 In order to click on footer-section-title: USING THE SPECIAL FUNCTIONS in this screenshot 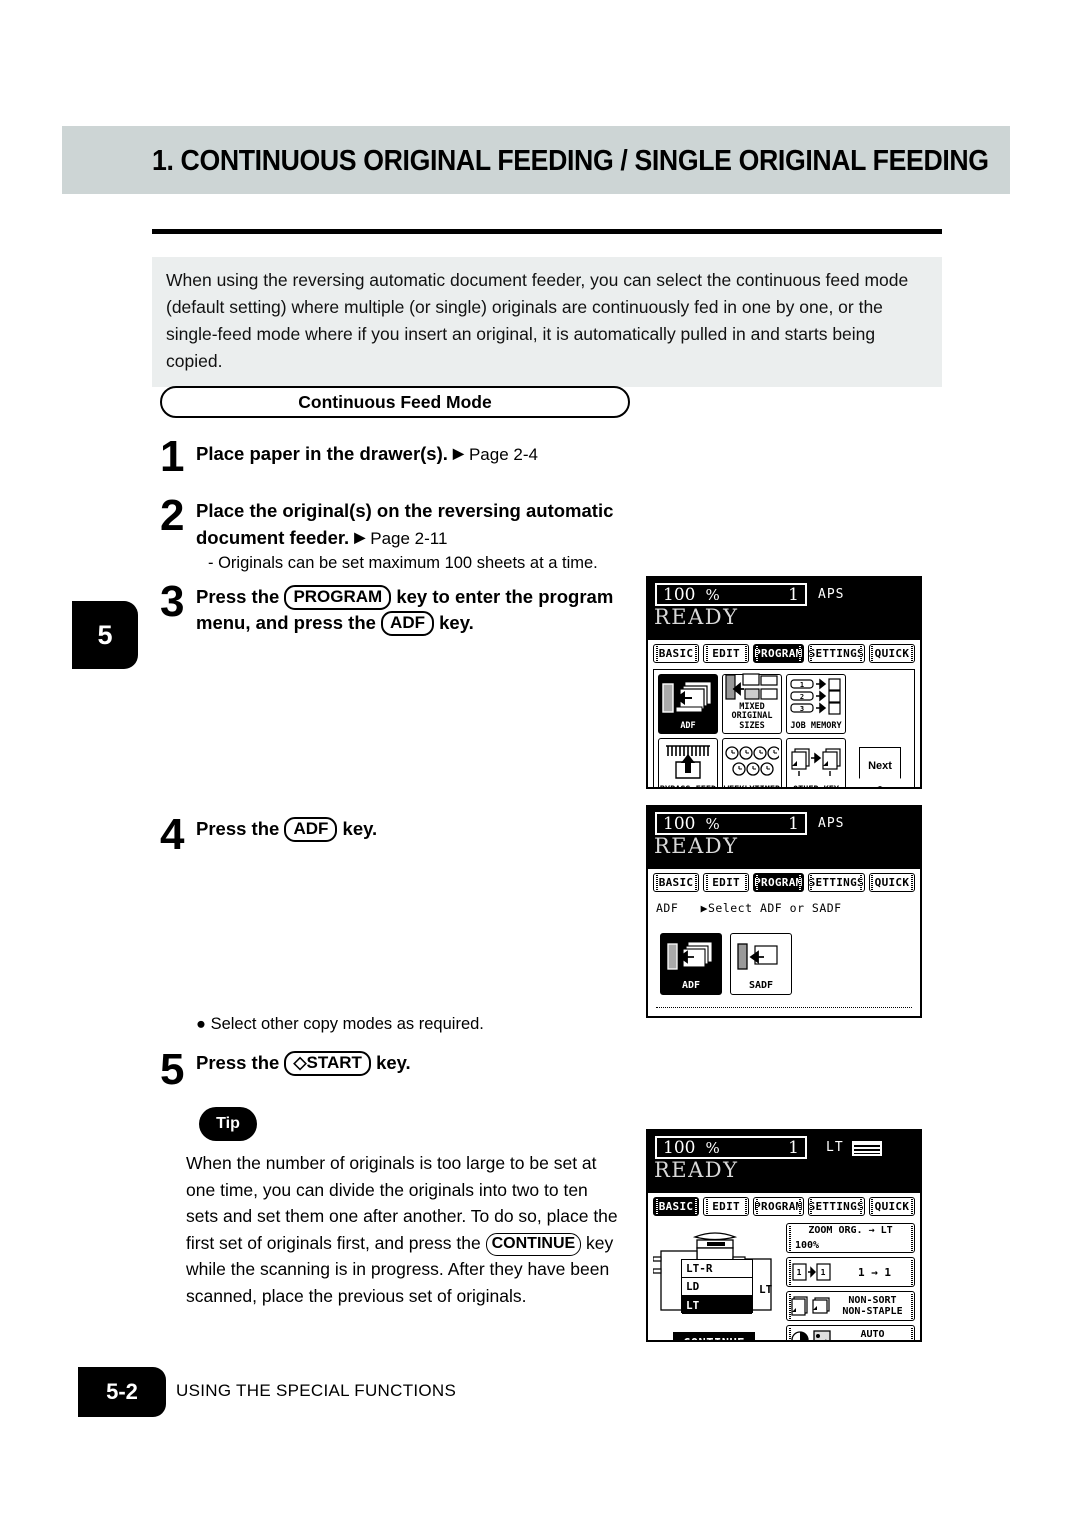, I will do `click(316, 1390)`.